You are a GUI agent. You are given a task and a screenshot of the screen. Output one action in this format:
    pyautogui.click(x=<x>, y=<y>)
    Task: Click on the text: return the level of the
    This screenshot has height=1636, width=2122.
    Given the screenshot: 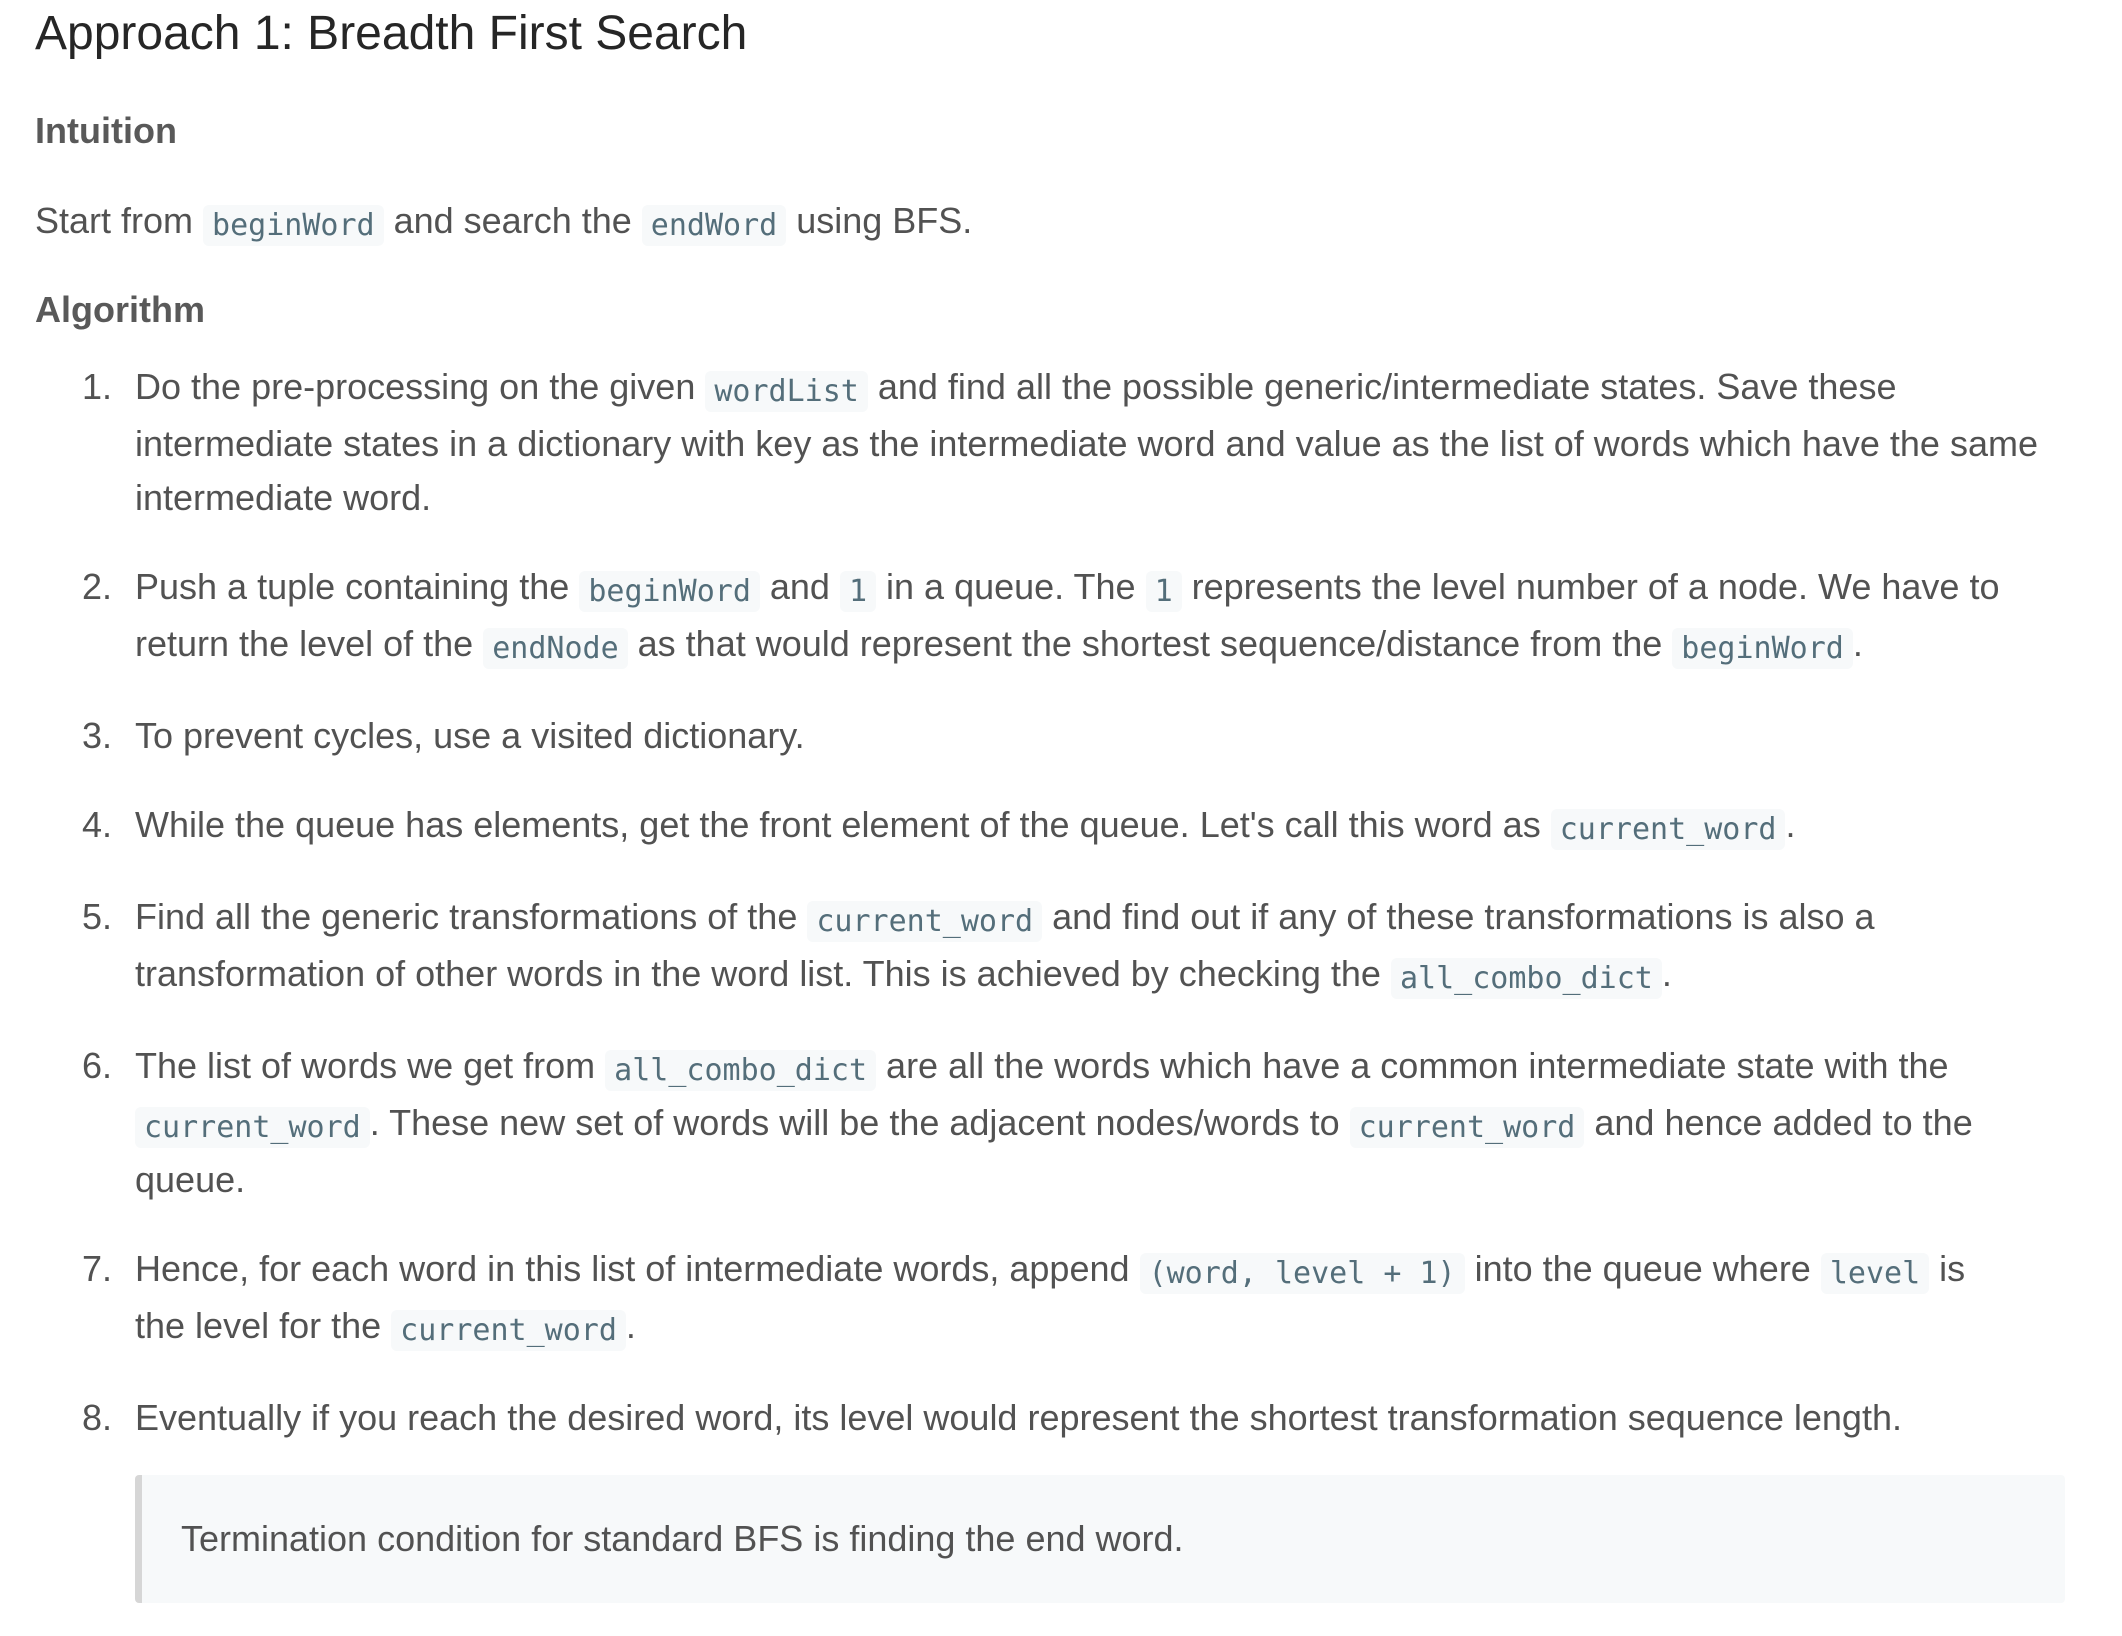 What is the action you would take?
    pyautogui.click(x=309, y=643)
    